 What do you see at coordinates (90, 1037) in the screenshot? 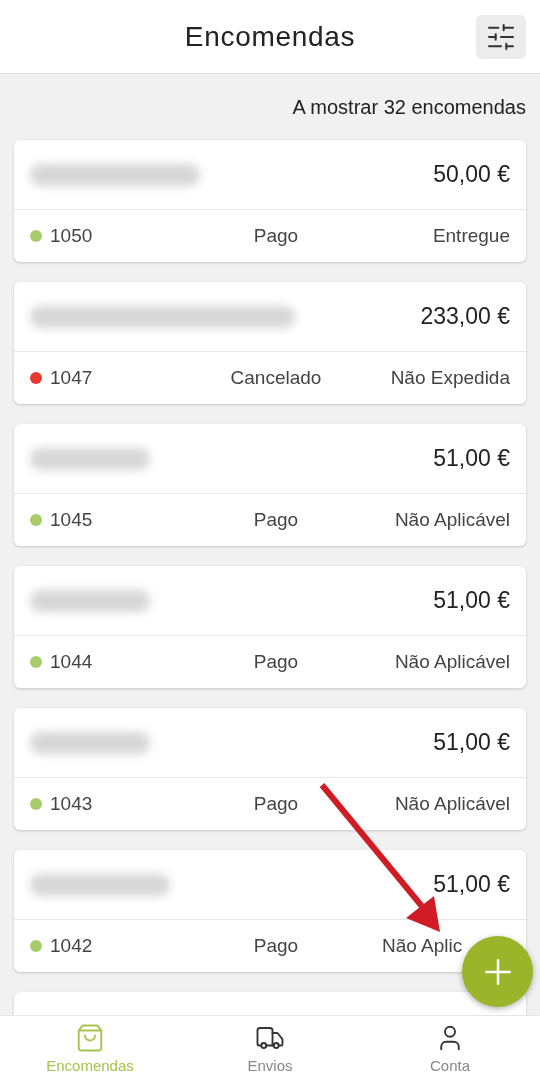
I see `shopping-bag-icon` at bounding box center [90, 1037].